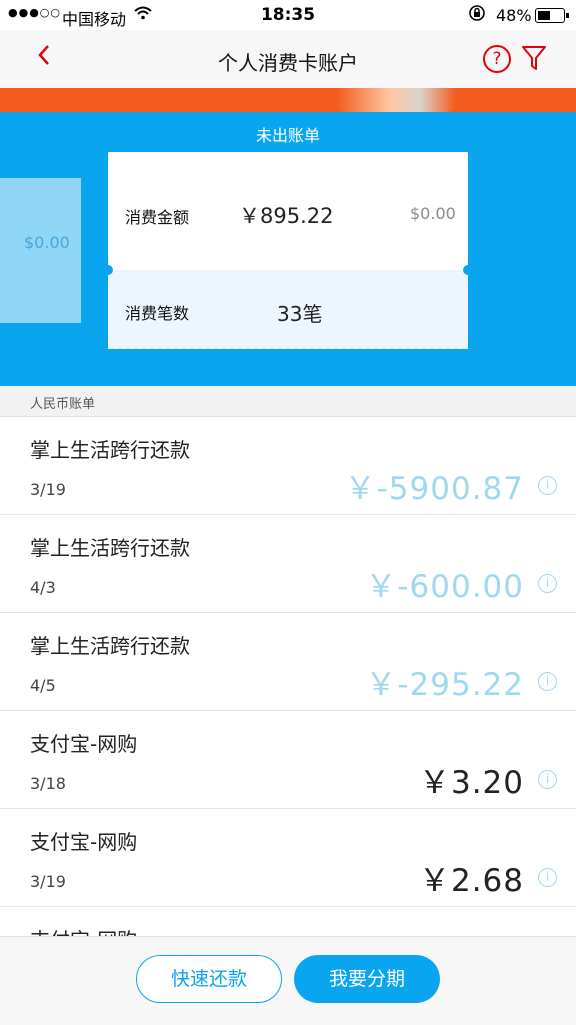 The width and height of the screenshot is (576, 1025). I want to click on transaction-row: 支付宝-网购 3/19 ￥2.68 i, so click(288, 858).